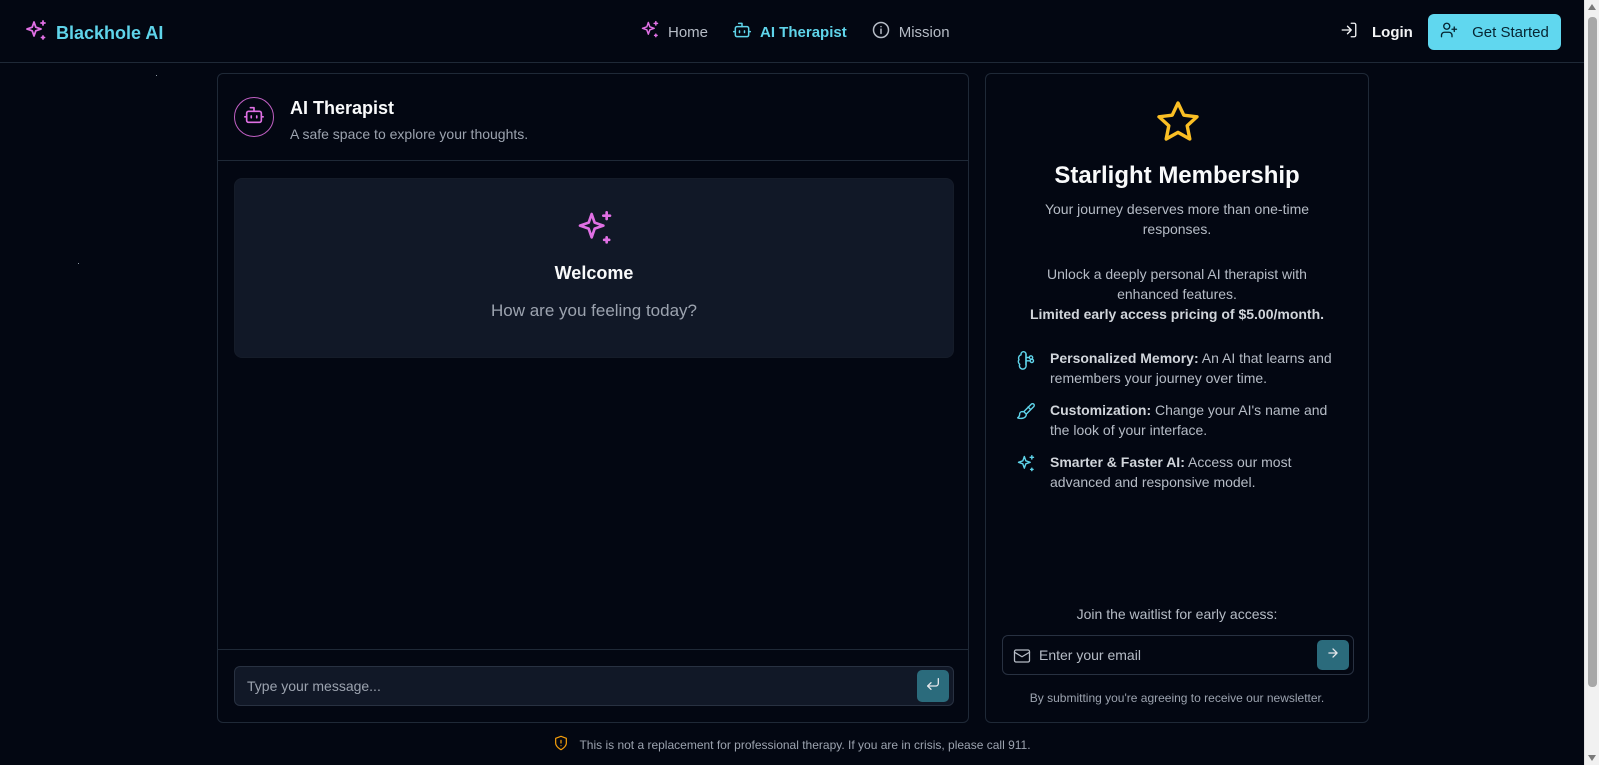 This screenshot has width=1599, height=765. I want to click on arrow-right-icon, so click(1333, 655).